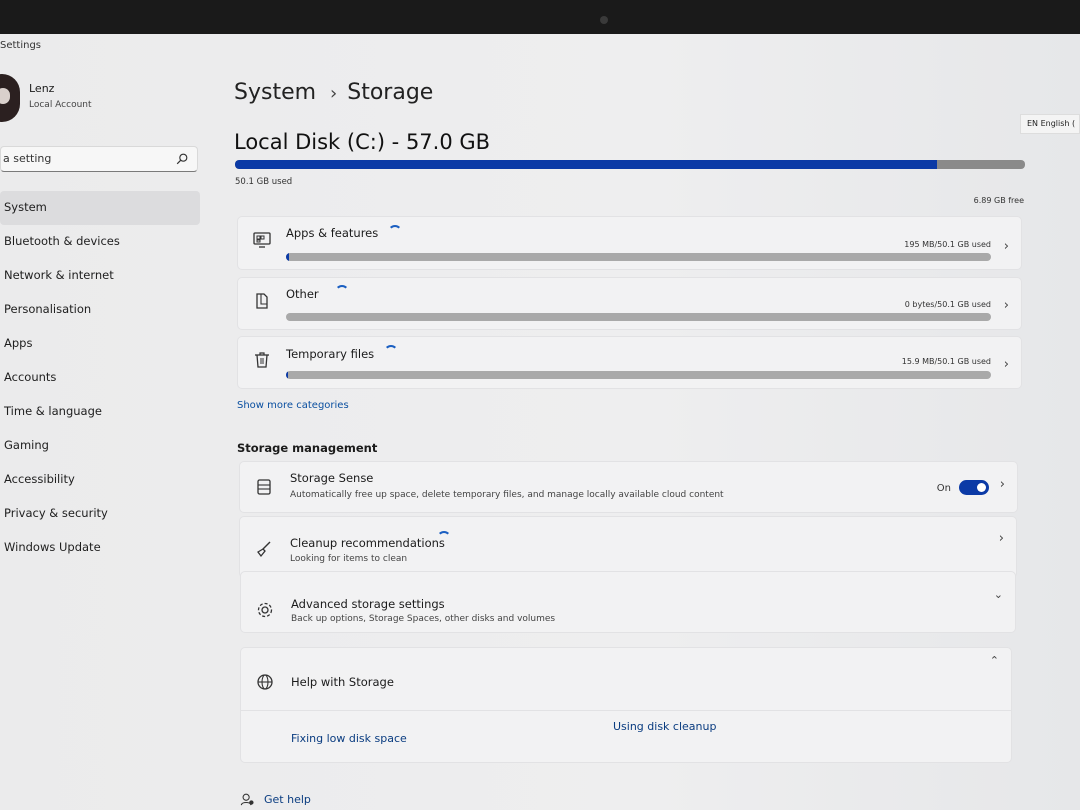 The width and height of the screenshot is (1080, 810). Describe the element at coordinates (629, 362) in the screenshot. I see `category-temporary-files: Temporary files 15.9 MB/50.1 GB used ›` at that location.